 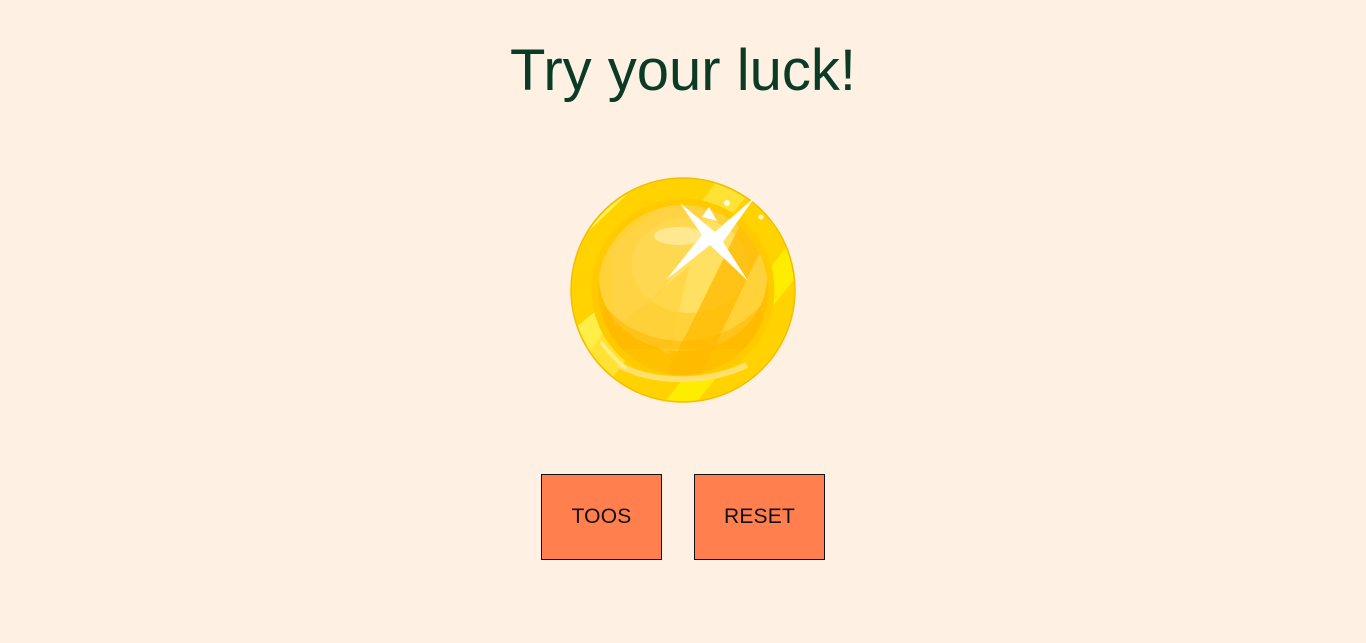 I want to click on page-title: Try your luck!, so click(x=683, y=70).